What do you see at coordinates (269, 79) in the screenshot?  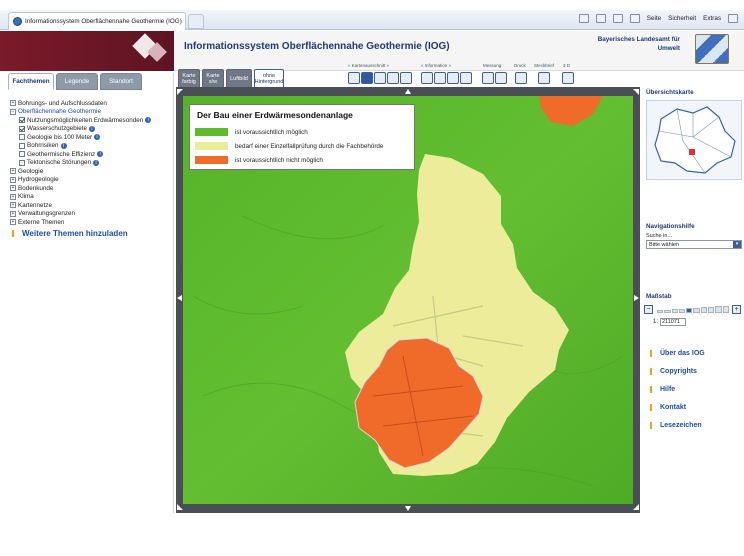 I see `basemap-none-button: ohne Hintergrund` at bounding box center [269, 79].